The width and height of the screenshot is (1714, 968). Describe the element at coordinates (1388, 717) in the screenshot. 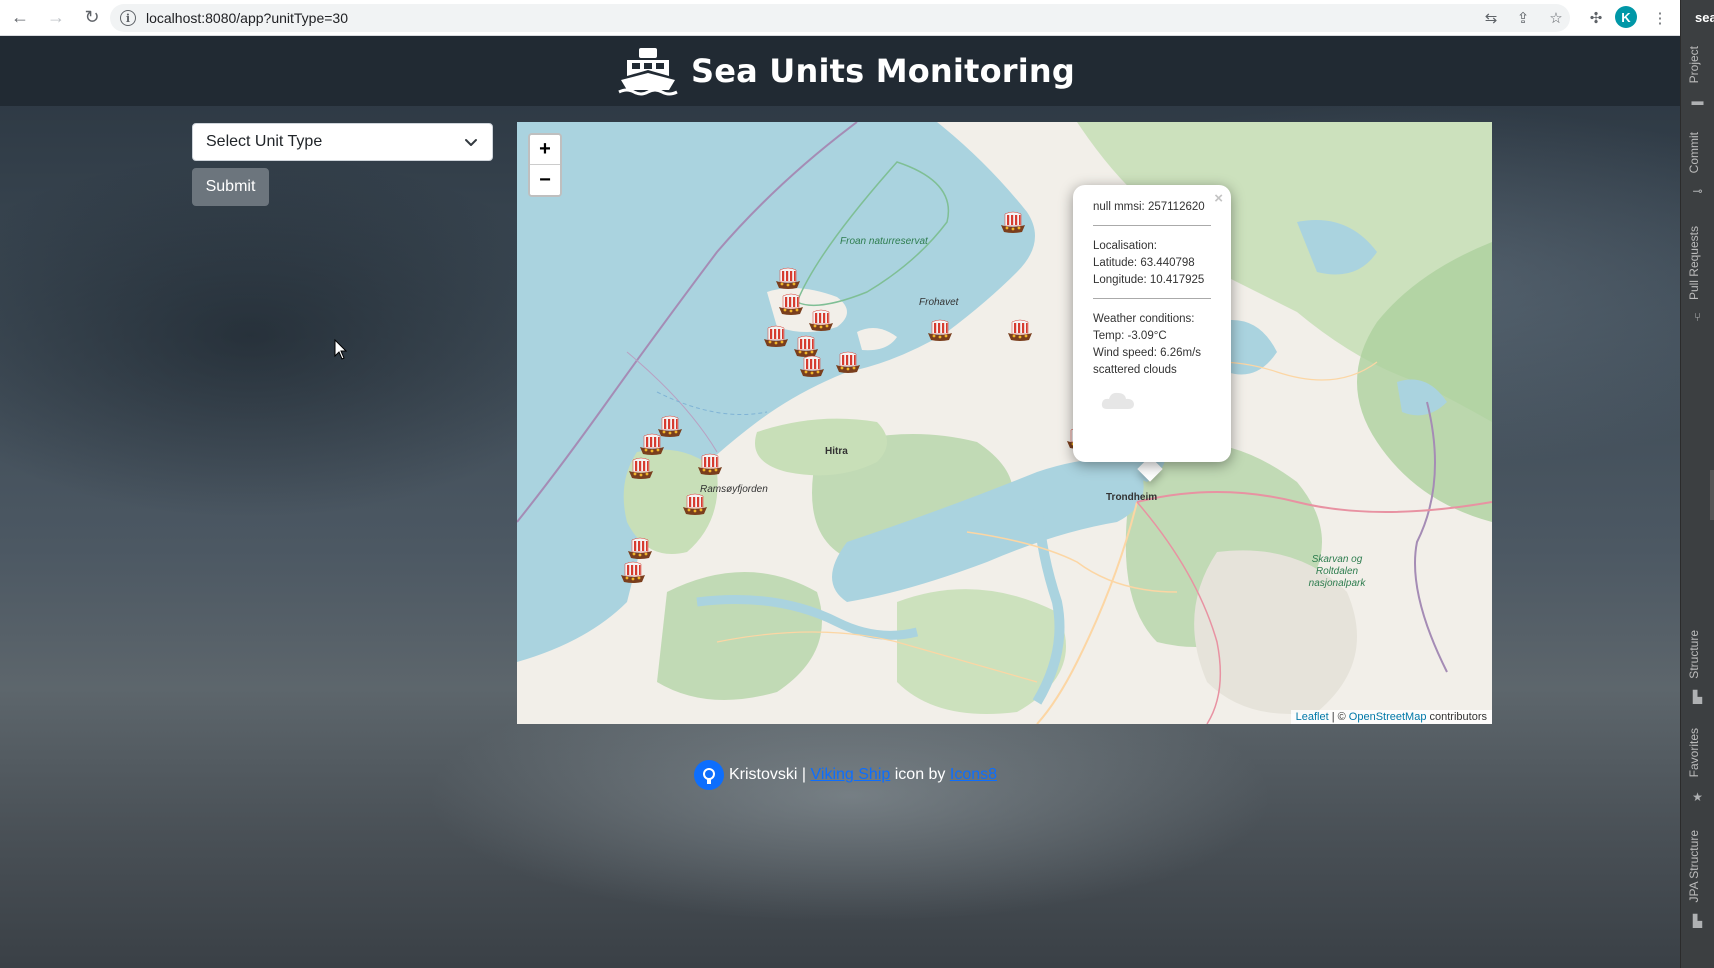

I see `osm-link: OpenStreetMap` at that location.